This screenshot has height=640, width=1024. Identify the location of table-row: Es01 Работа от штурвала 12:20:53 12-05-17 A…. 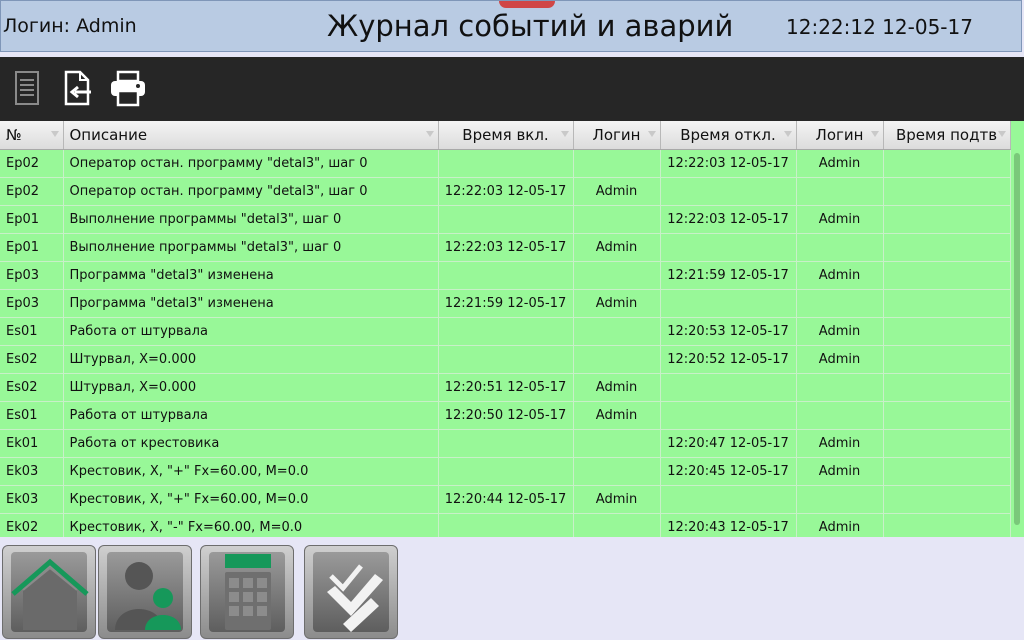
(505, 331).